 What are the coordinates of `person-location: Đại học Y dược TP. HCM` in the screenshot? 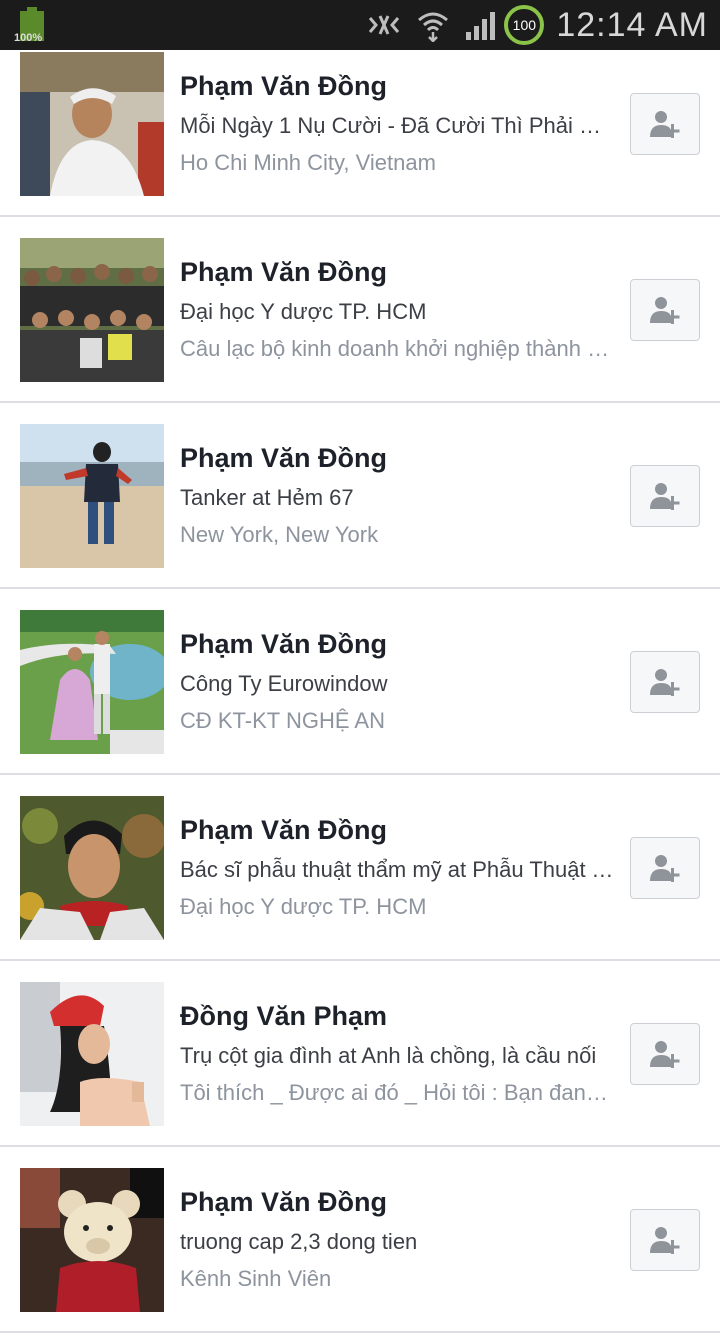 It's located at (303, 906).